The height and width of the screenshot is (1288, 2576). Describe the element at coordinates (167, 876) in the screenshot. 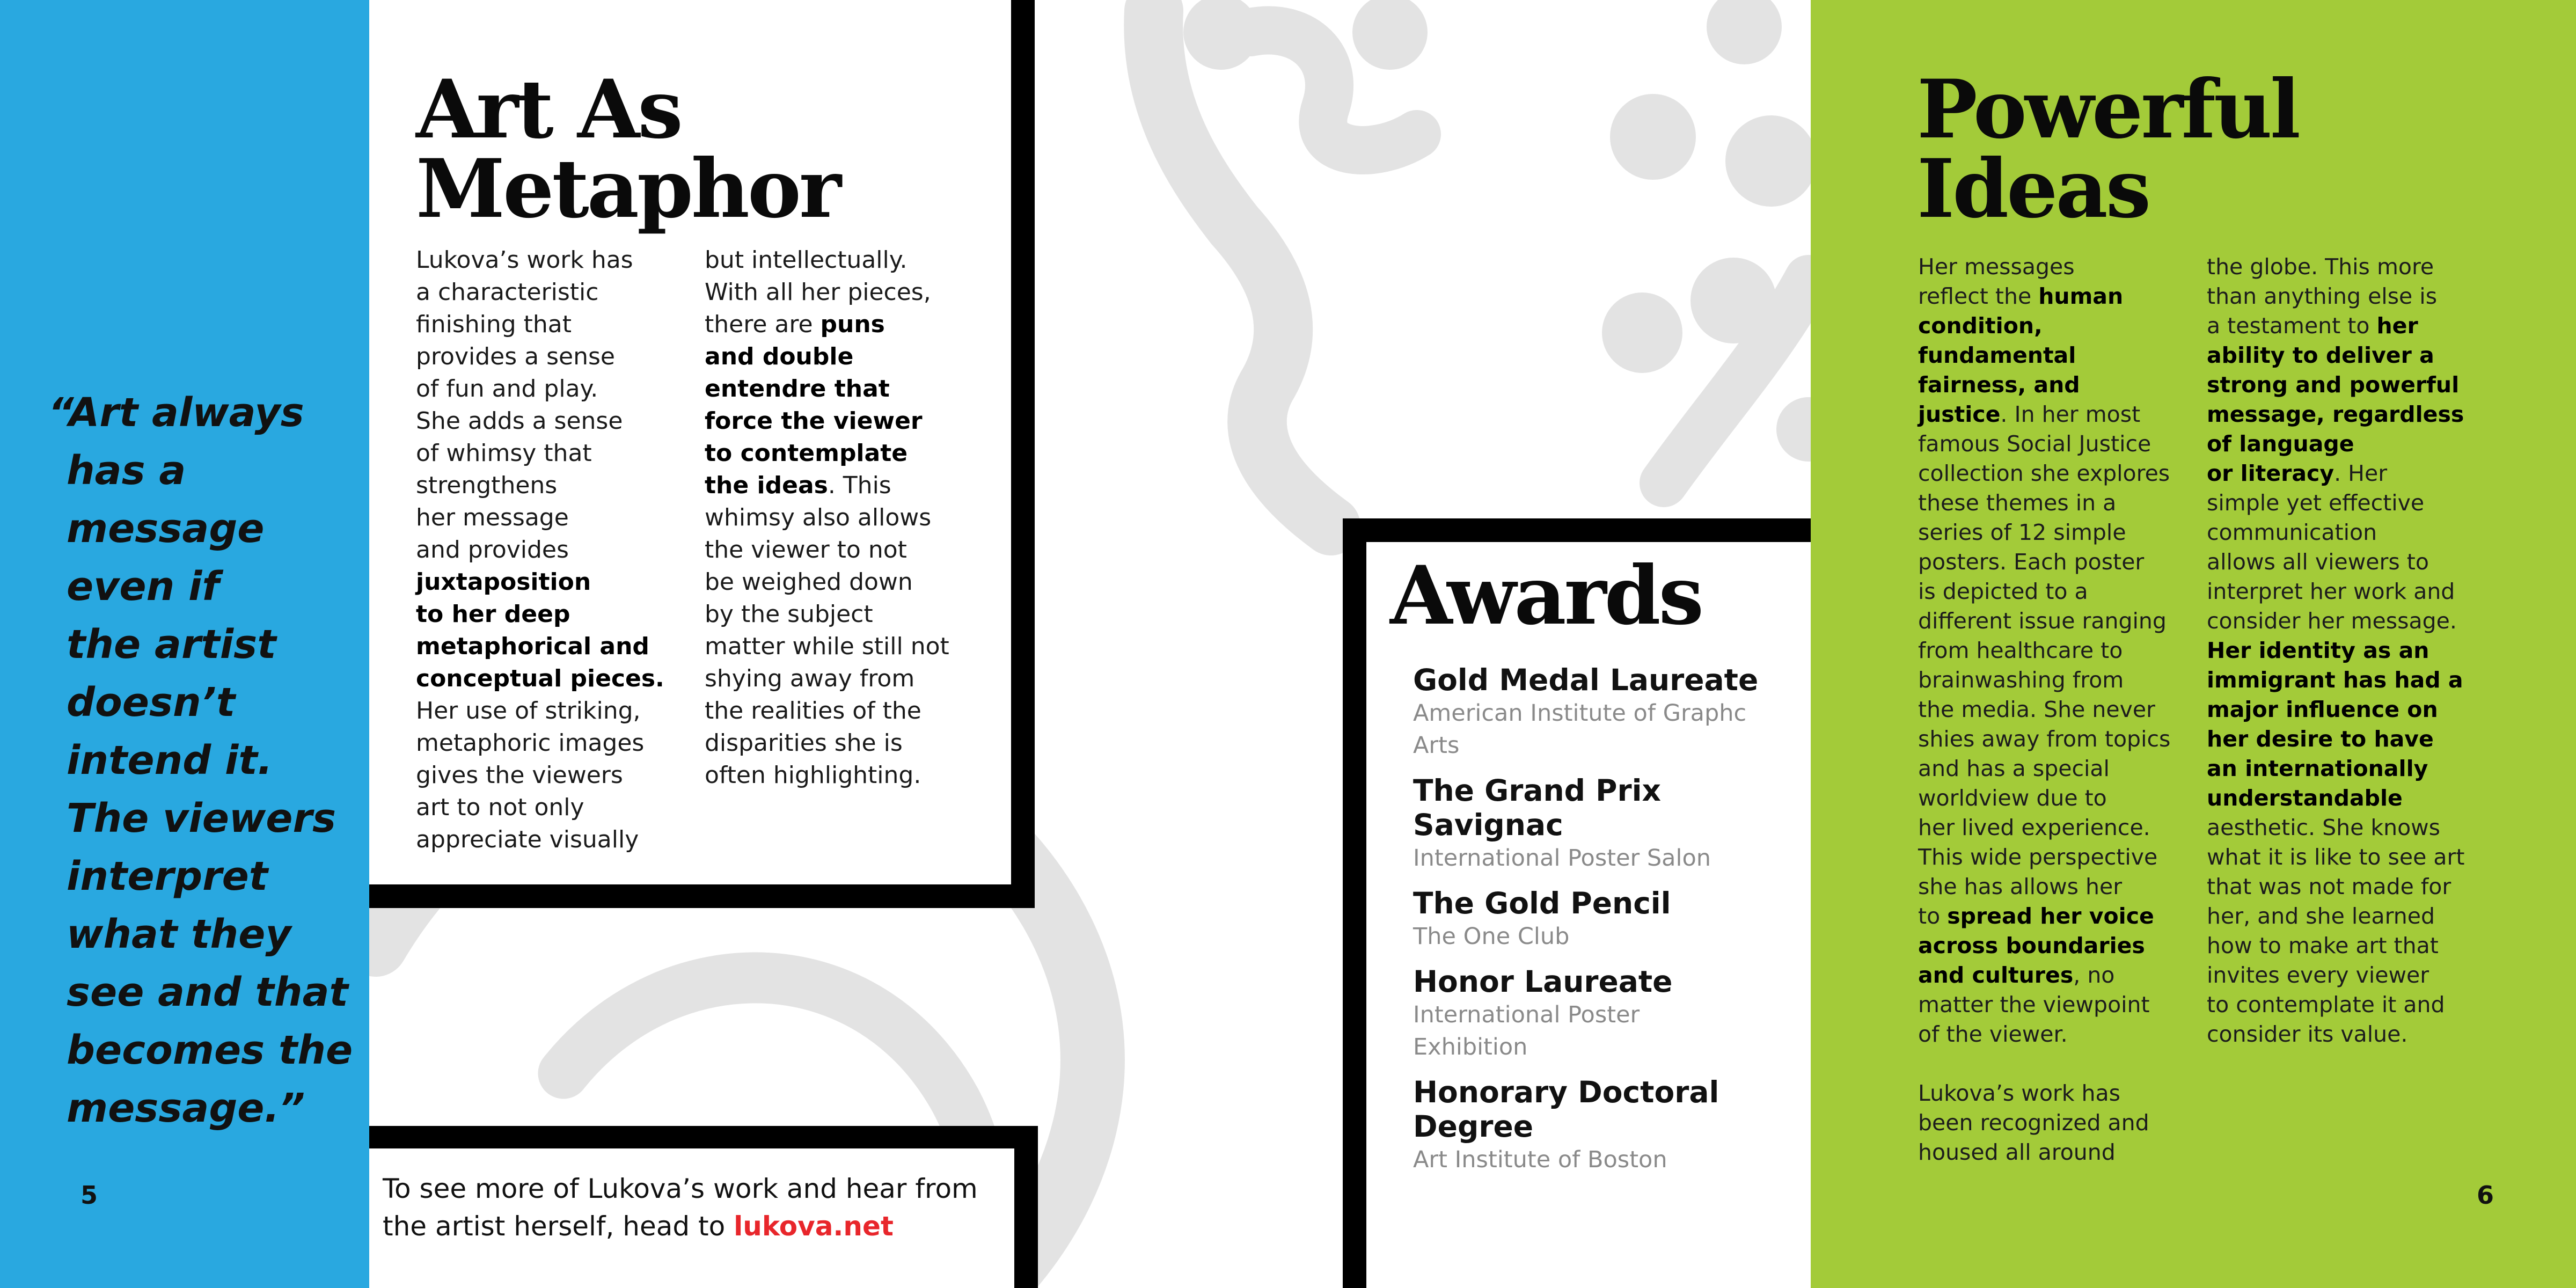

I see `quote-line: interpret` at that location.